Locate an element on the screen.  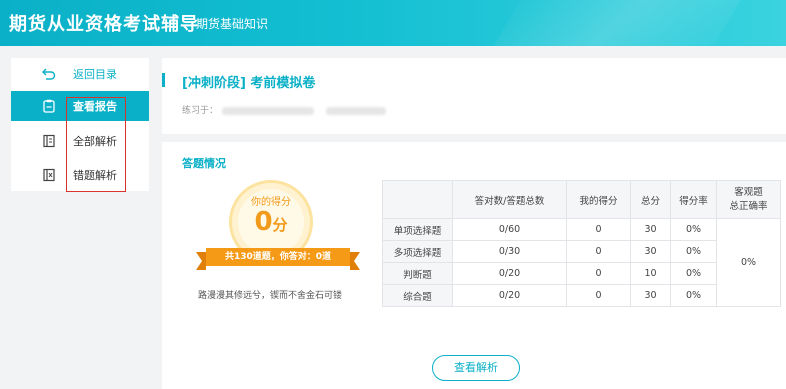
title-accent-bar is located at coordinates (163, 80).